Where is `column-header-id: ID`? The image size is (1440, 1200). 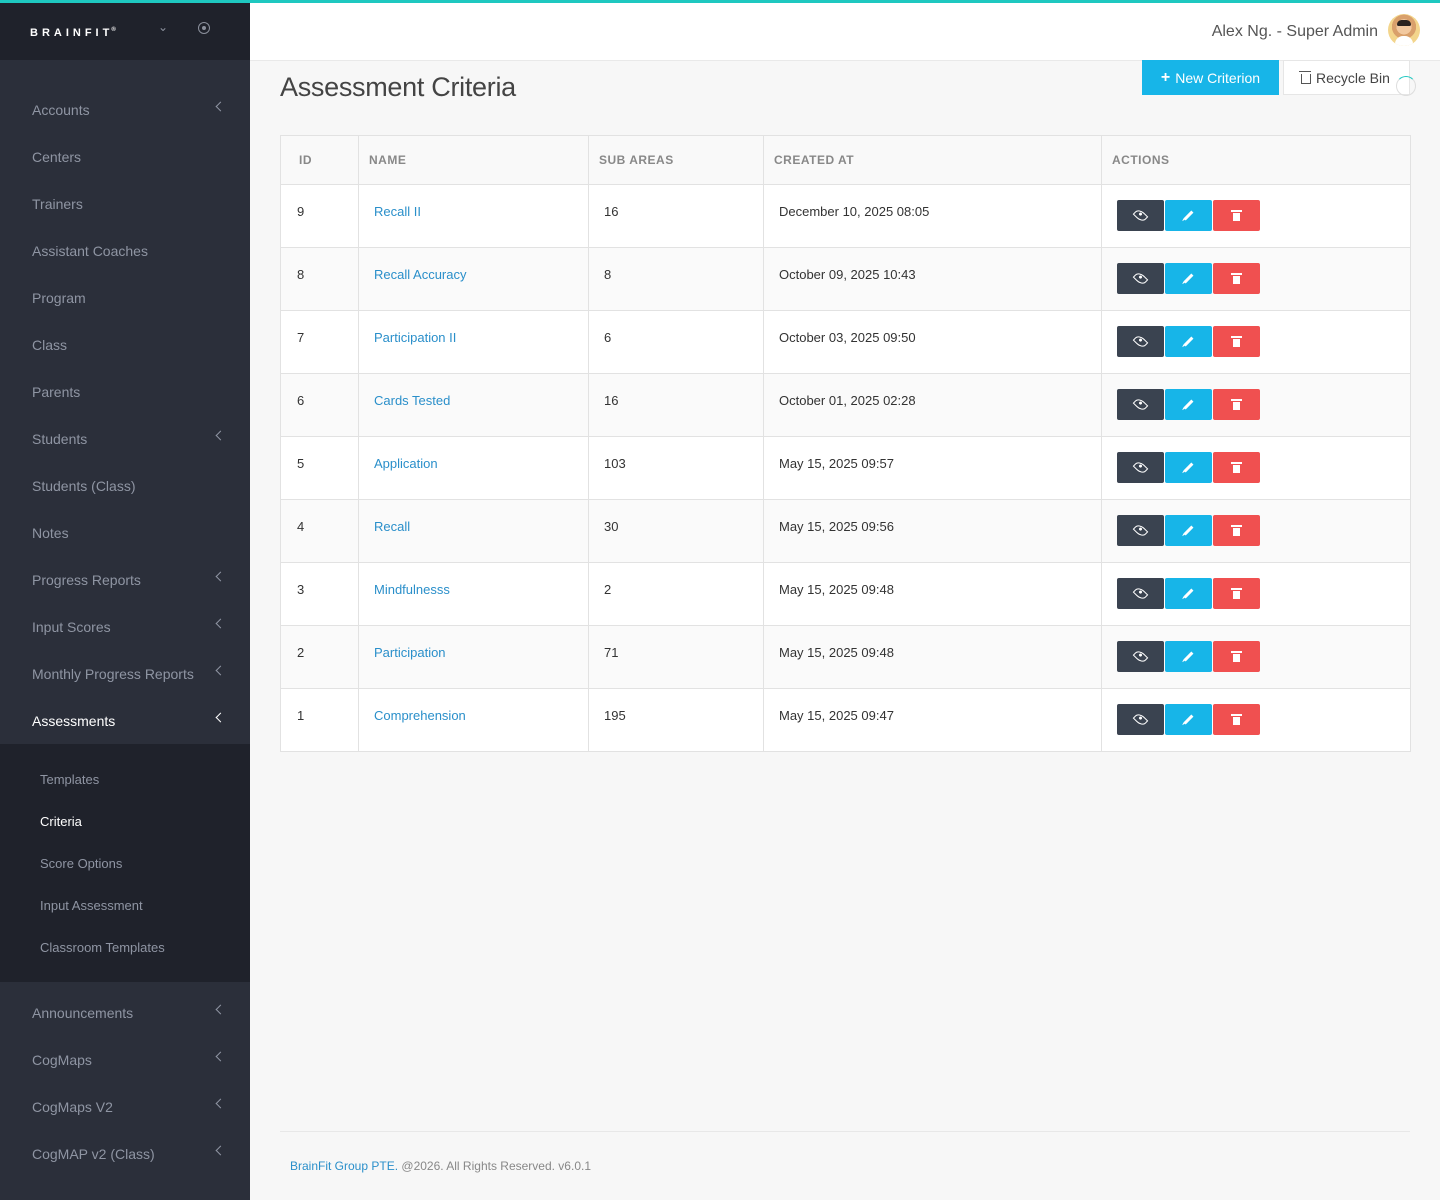
column-header-id: ID is located at coordinates (319, 160).